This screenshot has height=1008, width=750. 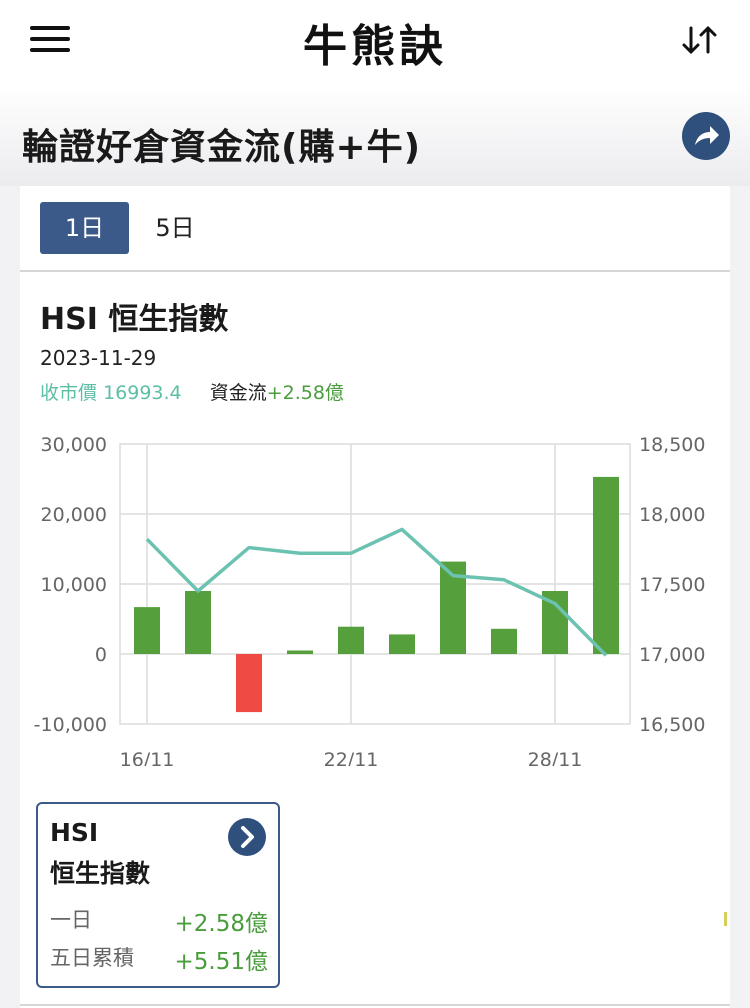 What do you see at coordinates (672, 445) in the screenshot?
I see `right-axis-tick-label: 18,500` at bounding box center [672, 445].